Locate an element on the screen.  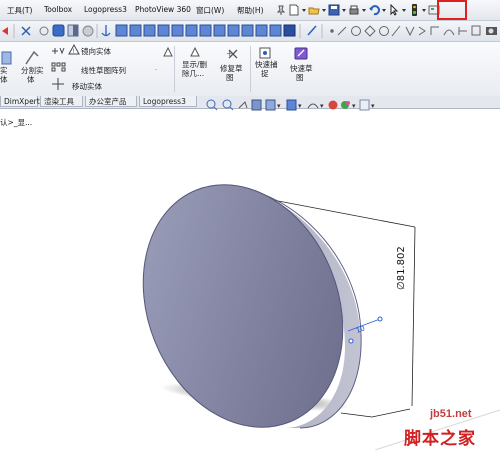
sketch-icon is located at coordinates (5, 31).